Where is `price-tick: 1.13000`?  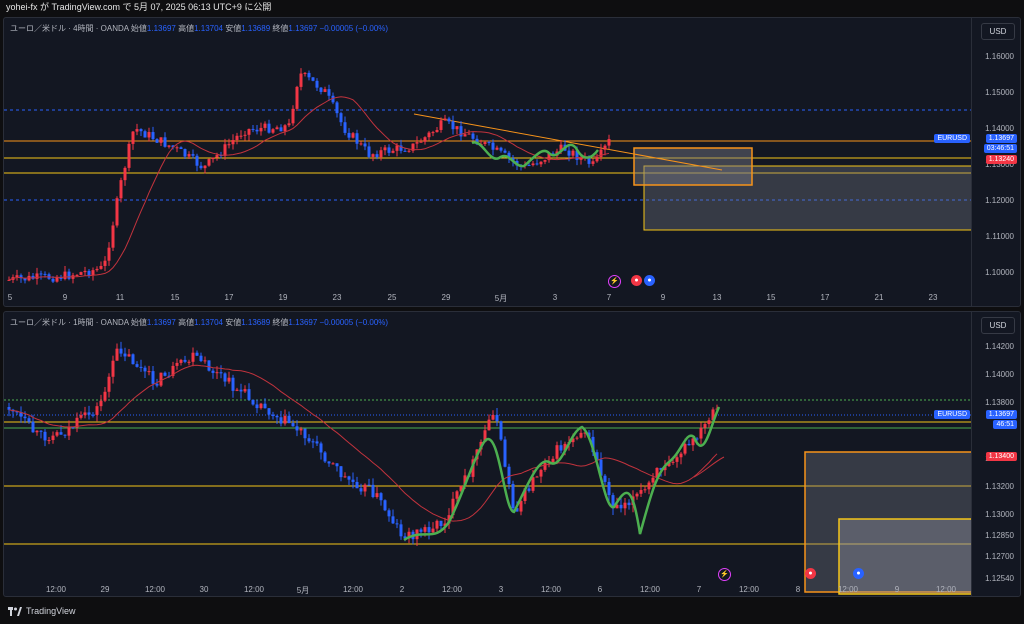
price-tick: 1.13000 is located at coordinates (999, 514).